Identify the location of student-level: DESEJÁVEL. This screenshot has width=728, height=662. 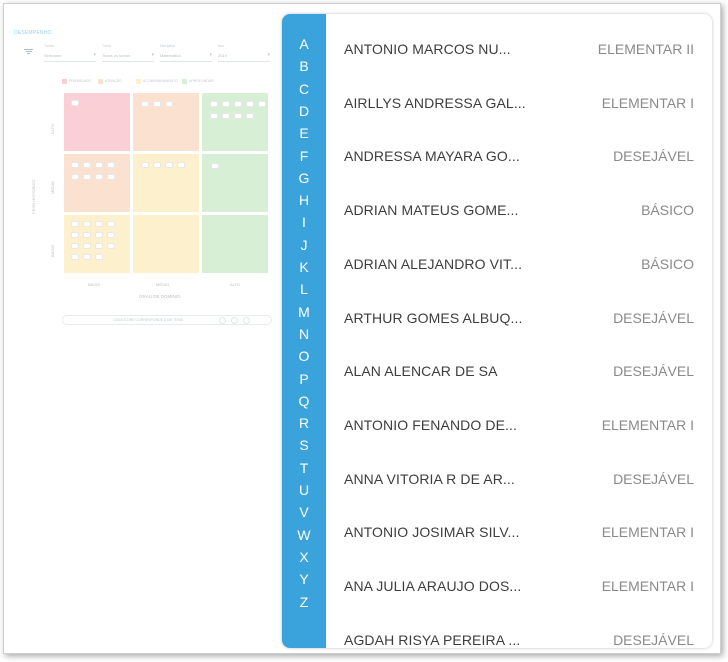
(653, 371).